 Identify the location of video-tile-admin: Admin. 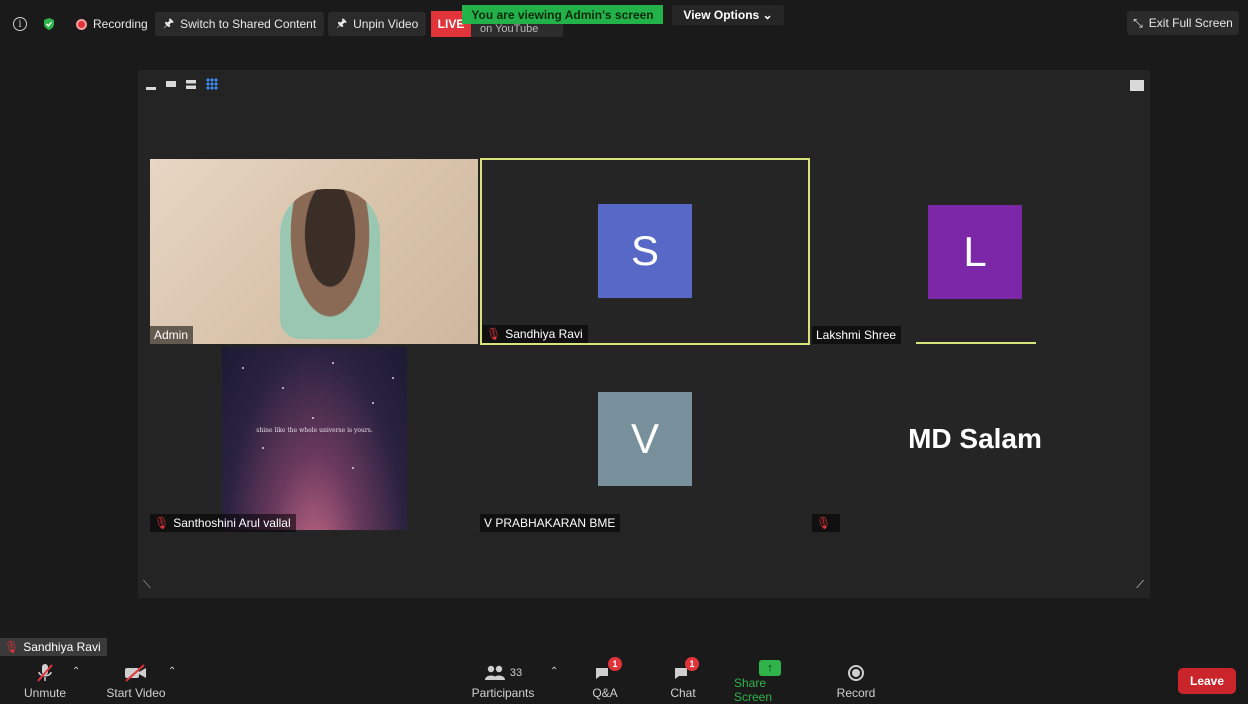
(314, 251).